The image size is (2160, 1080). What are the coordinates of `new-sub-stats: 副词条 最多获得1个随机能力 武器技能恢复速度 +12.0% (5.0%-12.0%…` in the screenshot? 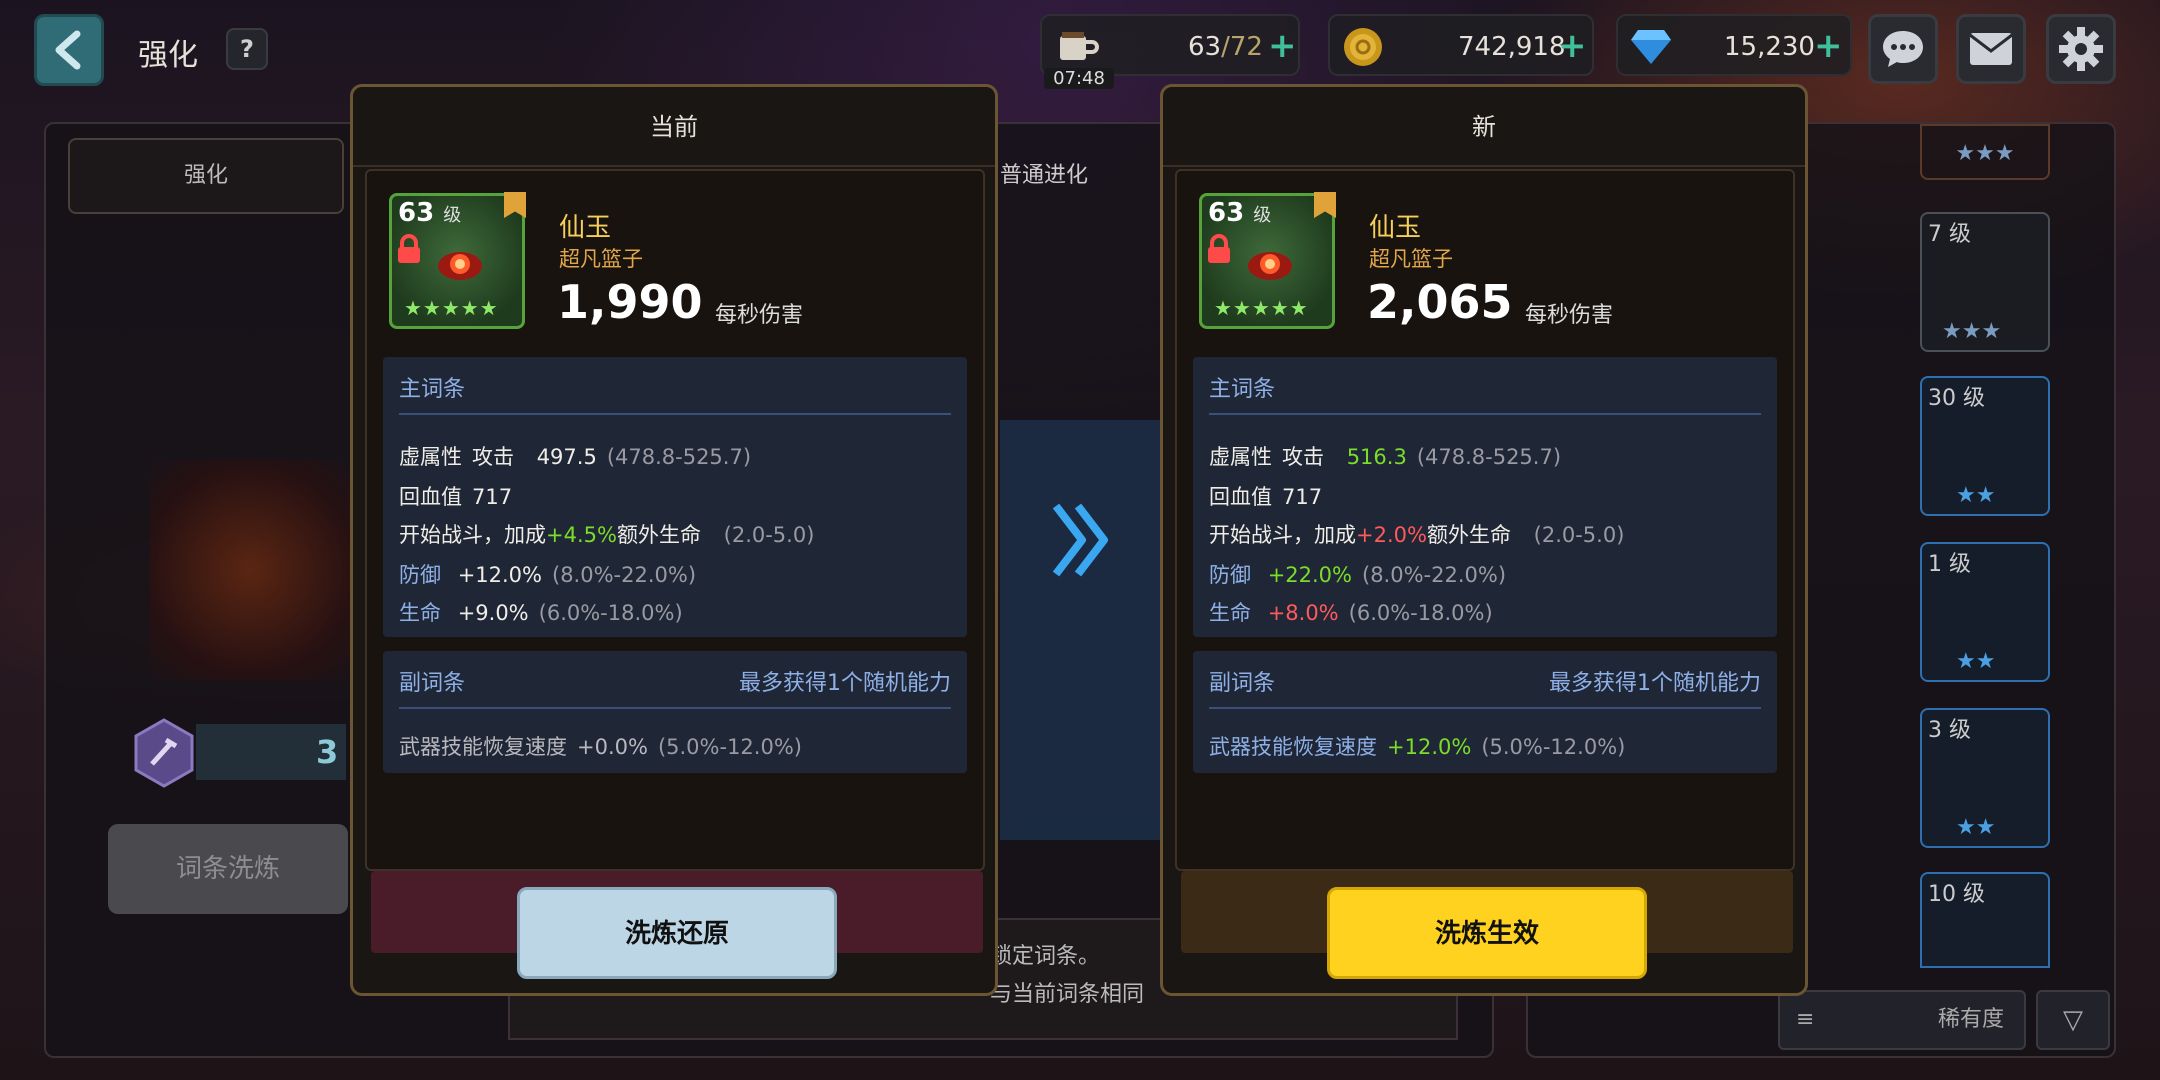 It's located at (1485, 712).